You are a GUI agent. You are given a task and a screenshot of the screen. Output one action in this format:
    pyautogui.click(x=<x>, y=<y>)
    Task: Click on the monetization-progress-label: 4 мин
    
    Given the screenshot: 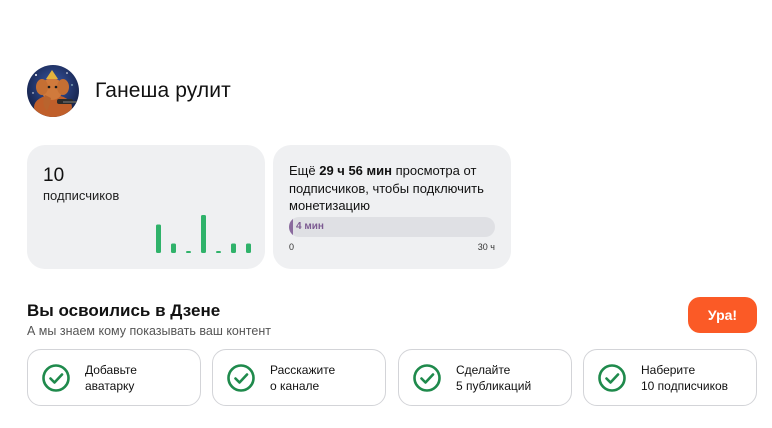 What is the action you would take?
    pyautogui.click(x=310, y=226)
    